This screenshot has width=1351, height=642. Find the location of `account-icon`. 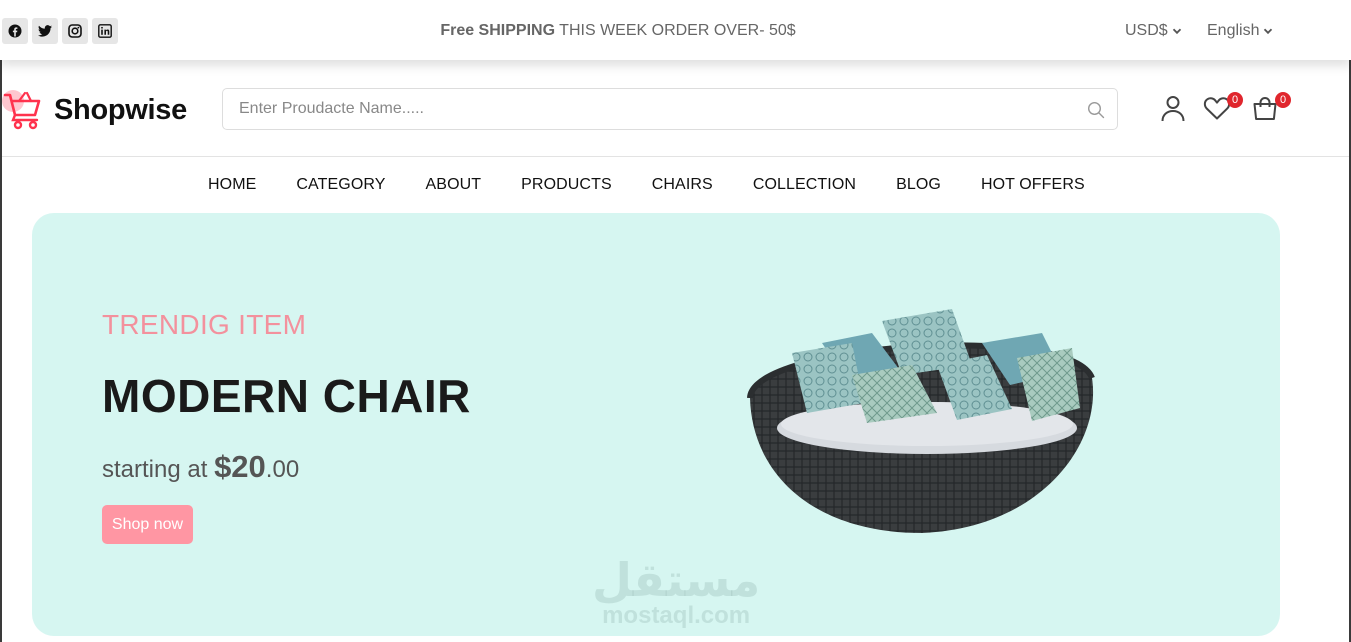

account-icon is located at coordinates (1173, 108).